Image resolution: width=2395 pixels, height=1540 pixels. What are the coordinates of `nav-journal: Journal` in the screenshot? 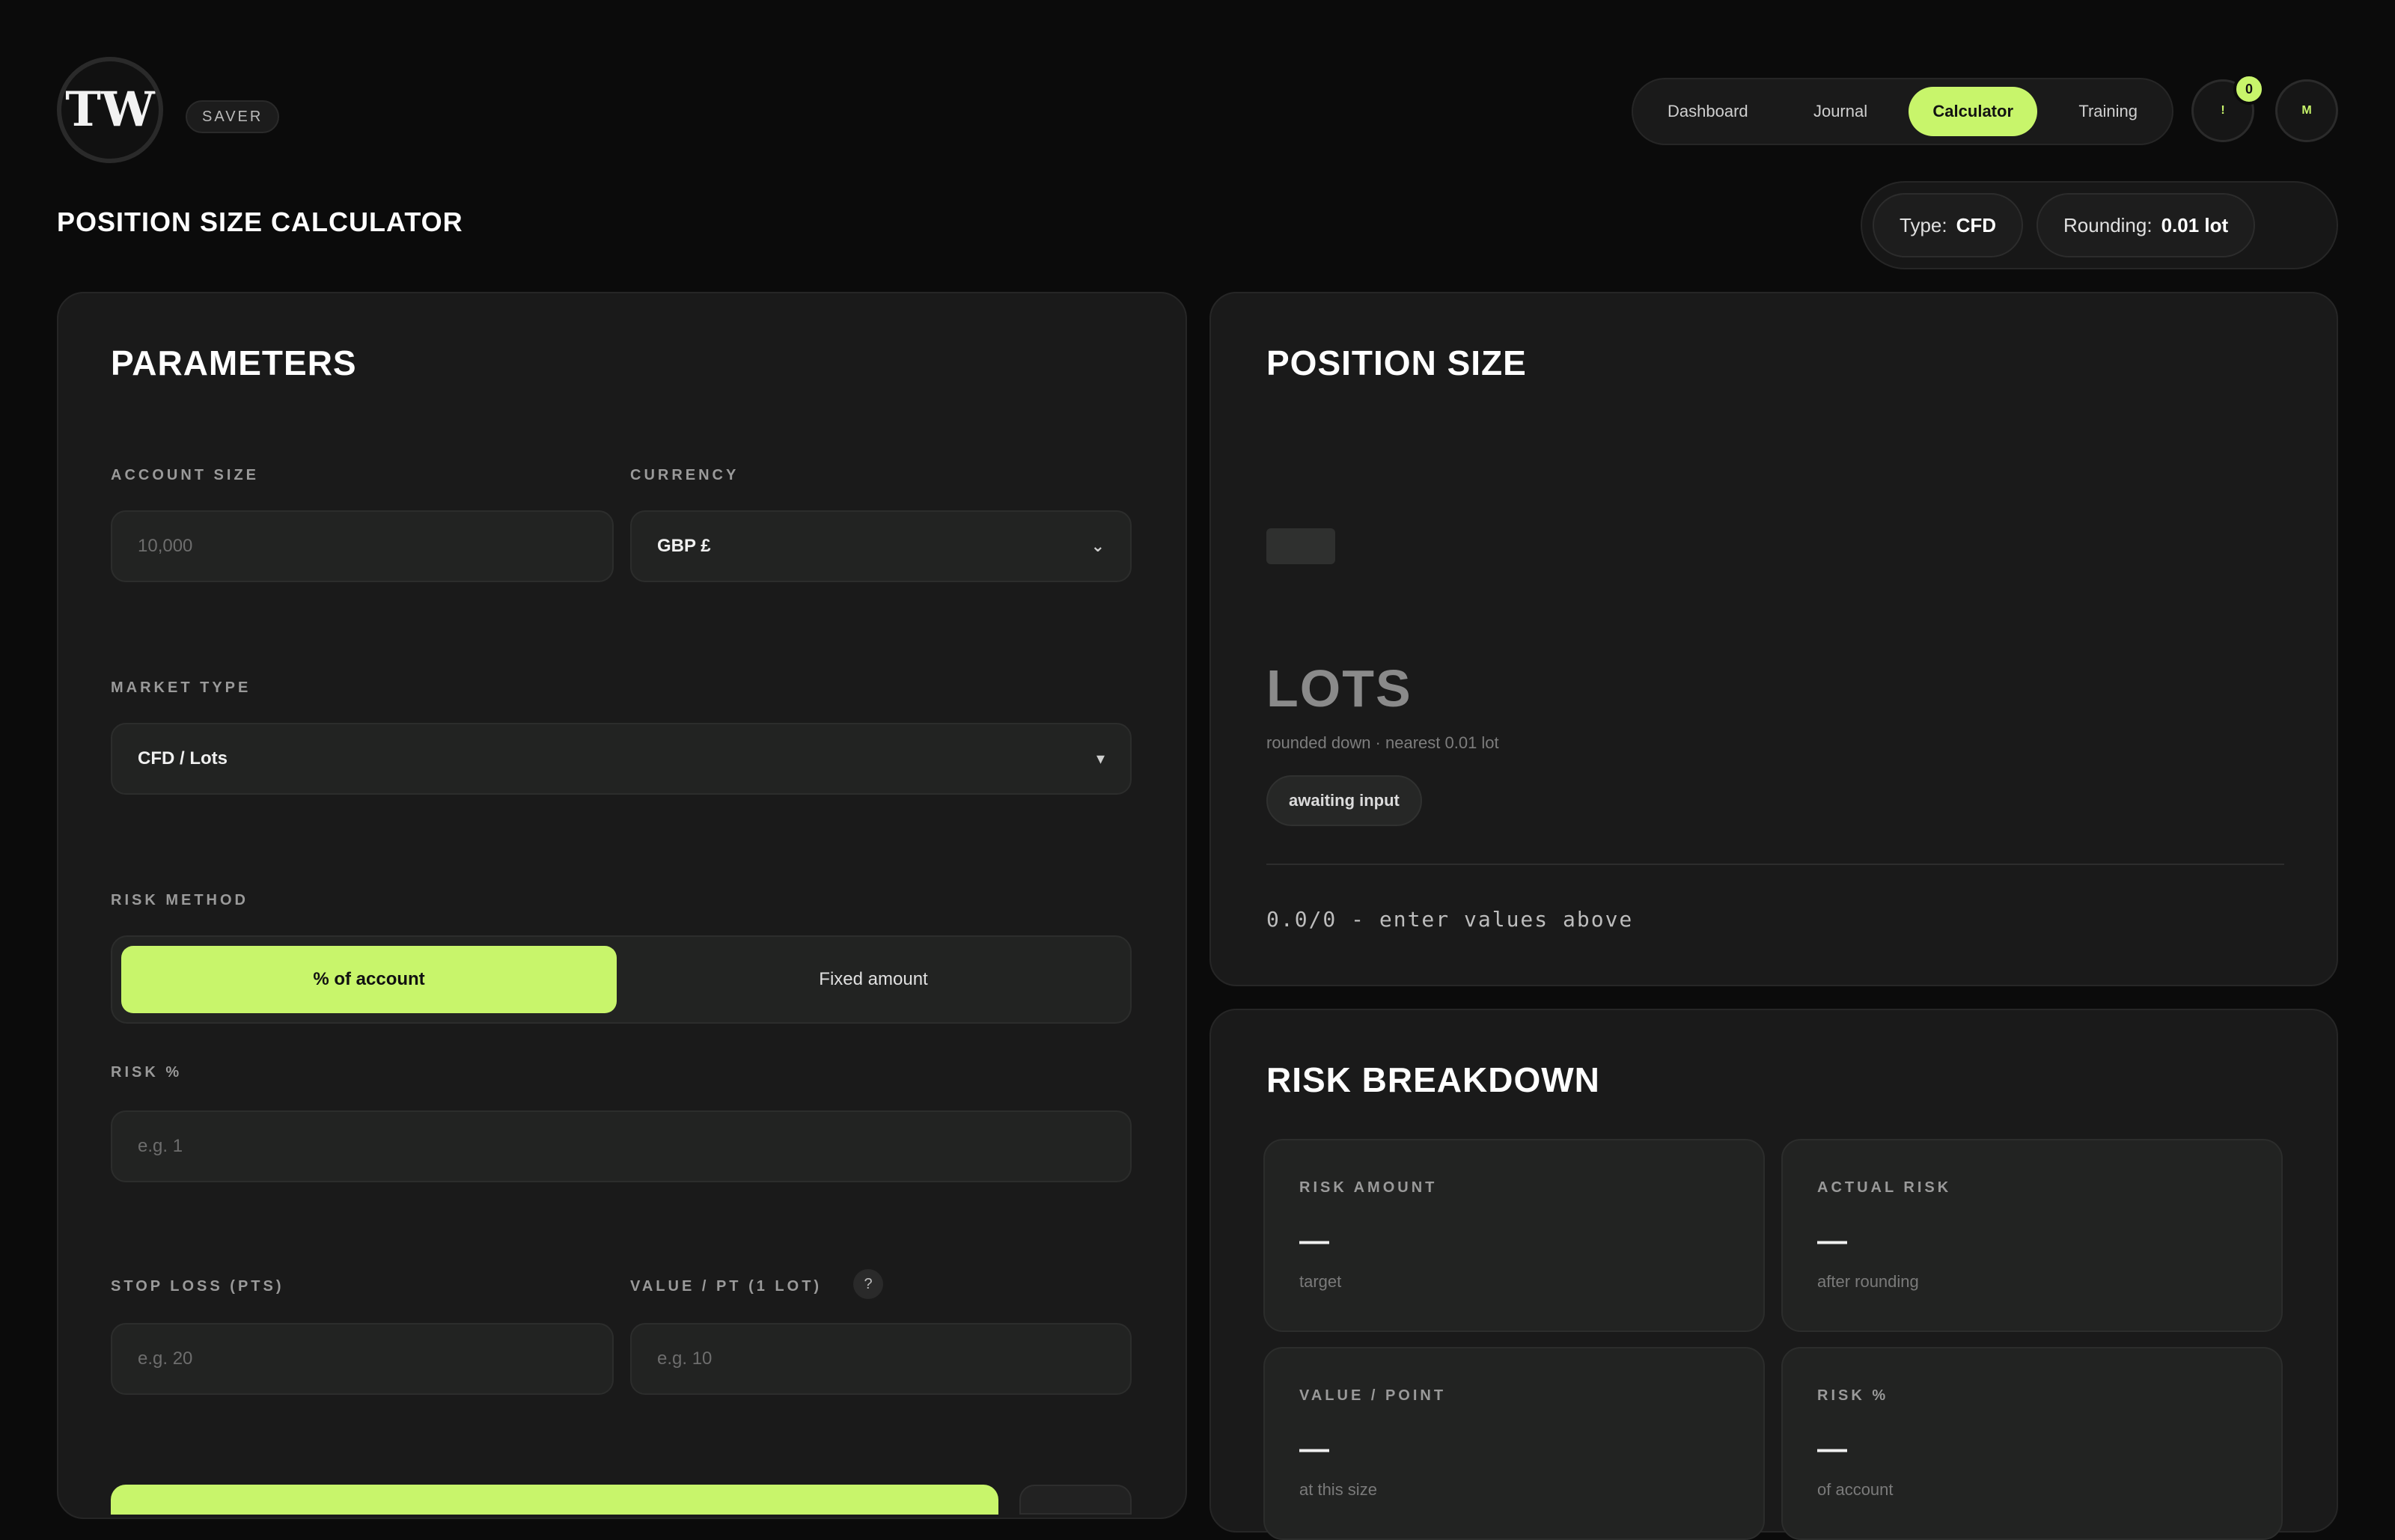 It's located at (1840, 111).